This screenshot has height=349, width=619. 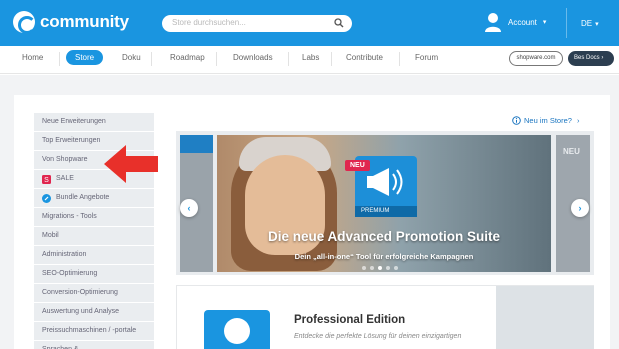 What do you see at coordinates (566, 23) in the screenshot?
I see `header-divider` at bounding box center [566, 23].